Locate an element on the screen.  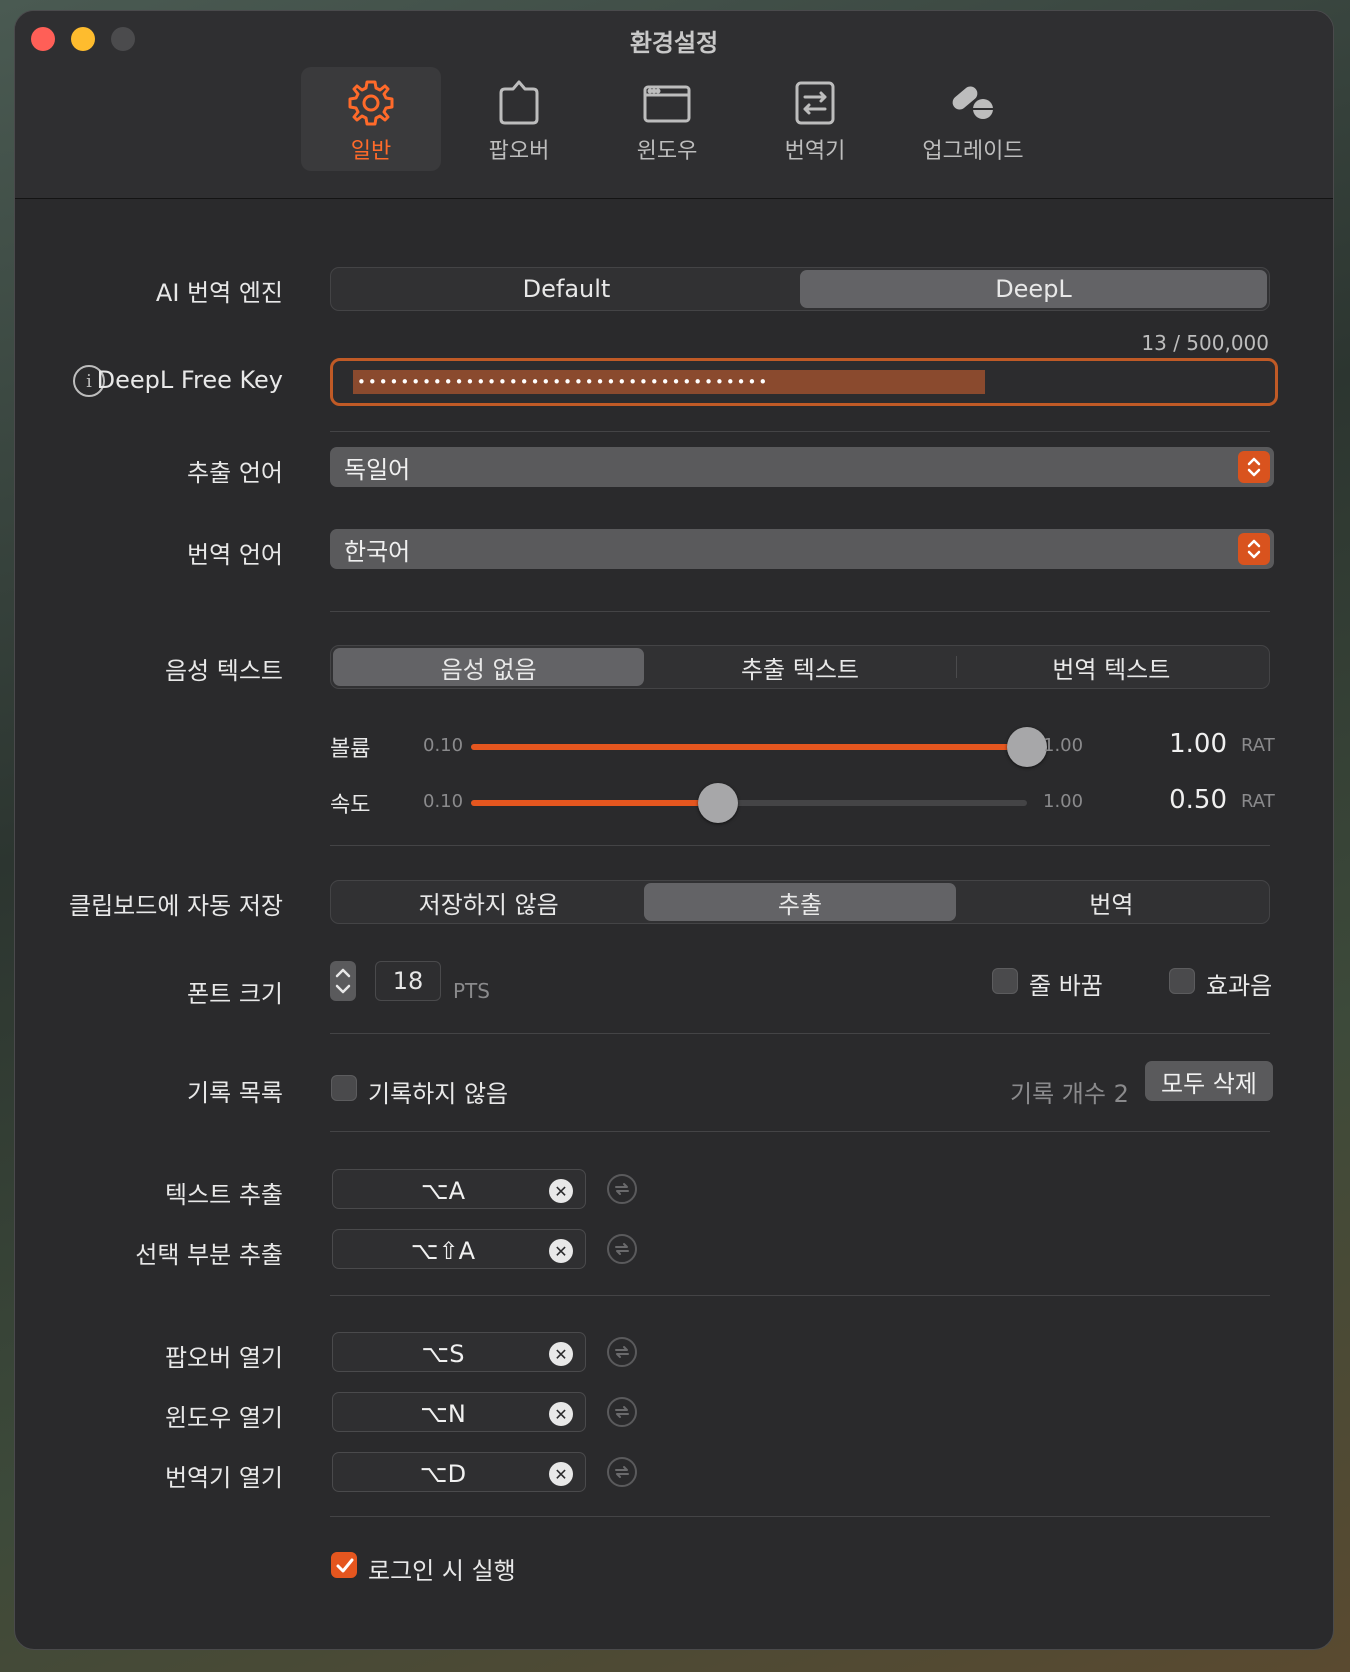
volume-knob is located at coordinates (1027, 747).